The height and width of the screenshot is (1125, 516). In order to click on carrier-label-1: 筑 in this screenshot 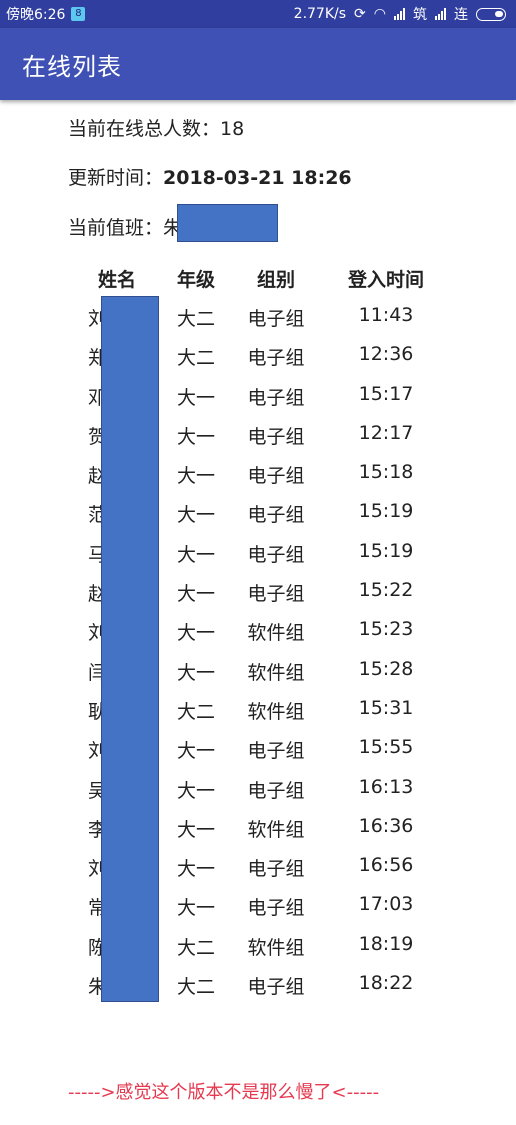, I will do `click(420, 15)`.